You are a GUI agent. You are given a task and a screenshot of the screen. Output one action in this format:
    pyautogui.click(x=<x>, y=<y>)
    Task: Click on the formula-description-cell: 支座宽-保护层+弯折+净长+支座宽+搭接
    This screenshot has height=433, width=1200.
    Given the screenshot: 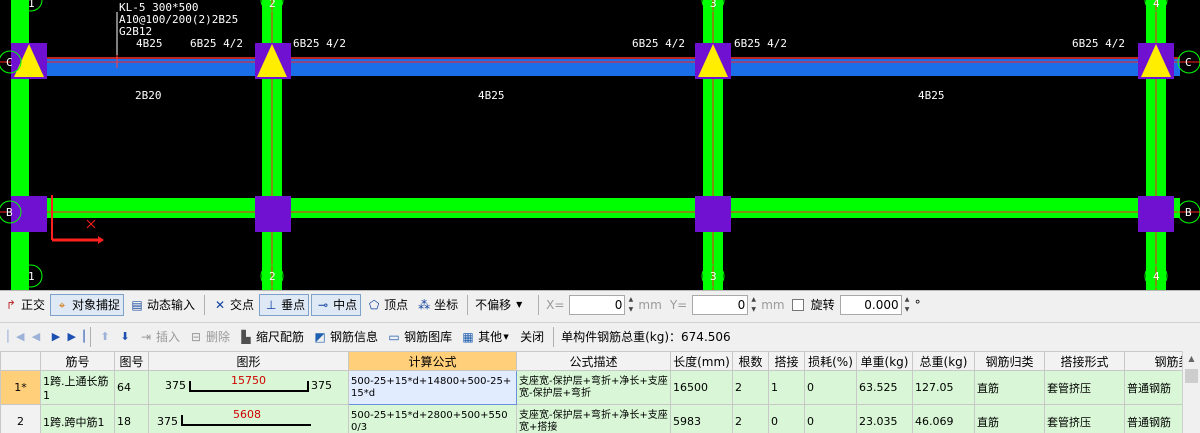 What is the action you would take?
    pyautogui.click(x=593, y=418)
    